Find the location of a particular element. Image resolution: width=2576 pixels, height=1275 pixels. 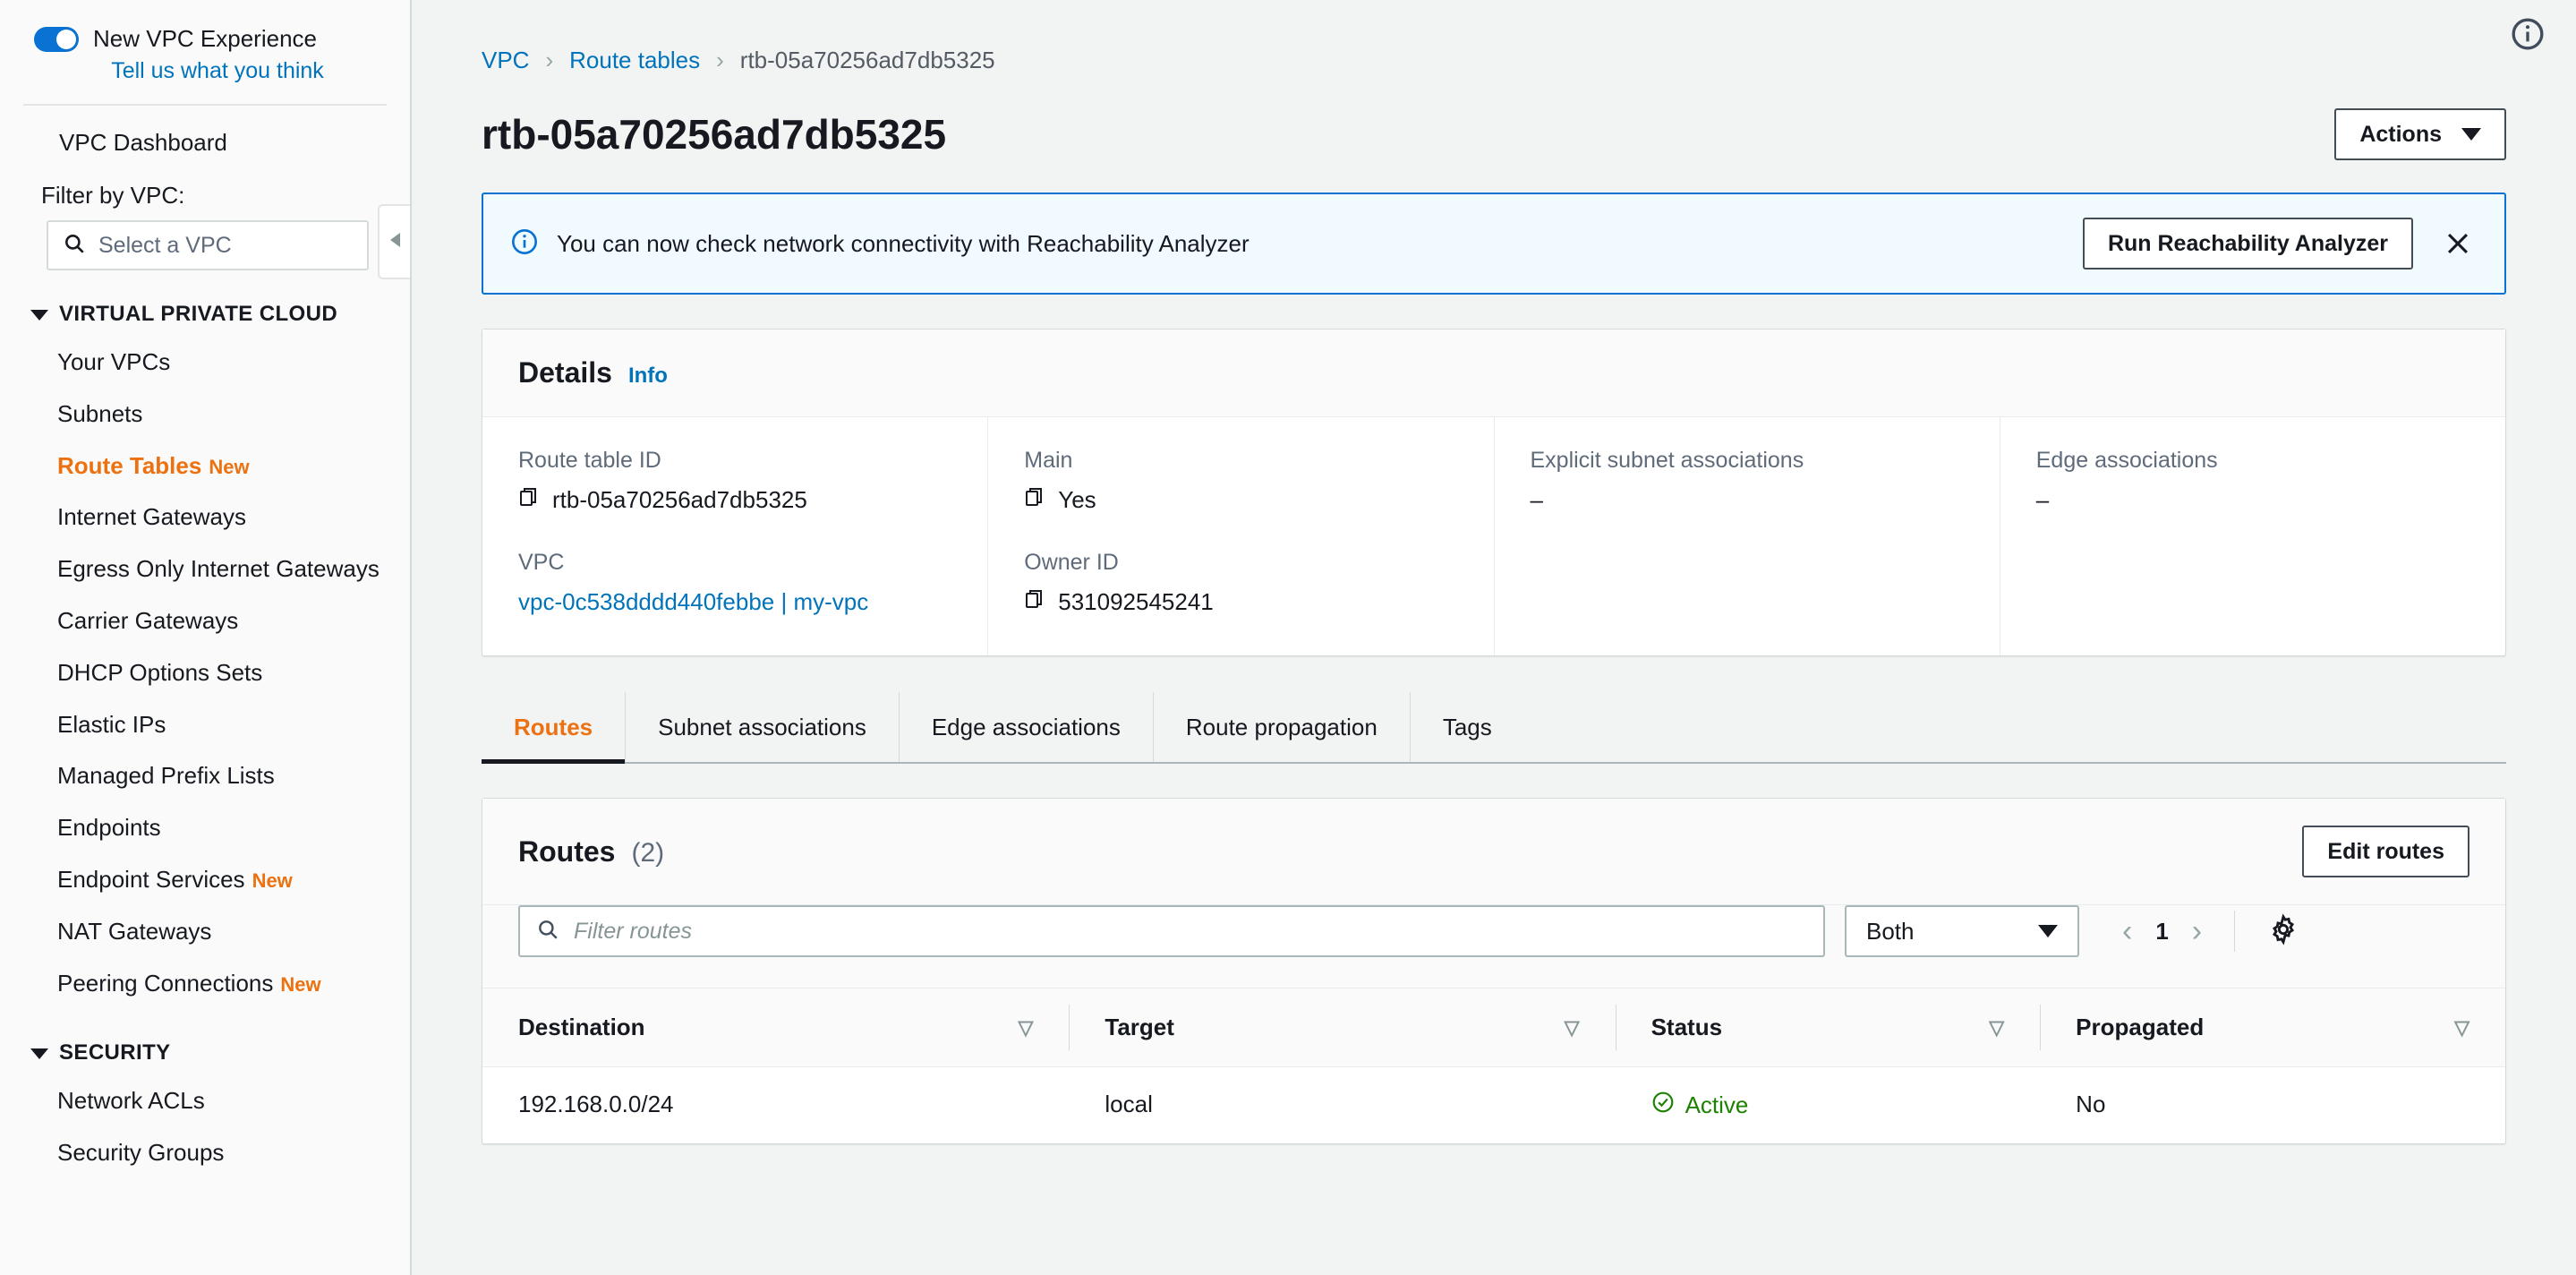

filter-routes-placeholder: Filter routes is located at coordinates (633, 931).